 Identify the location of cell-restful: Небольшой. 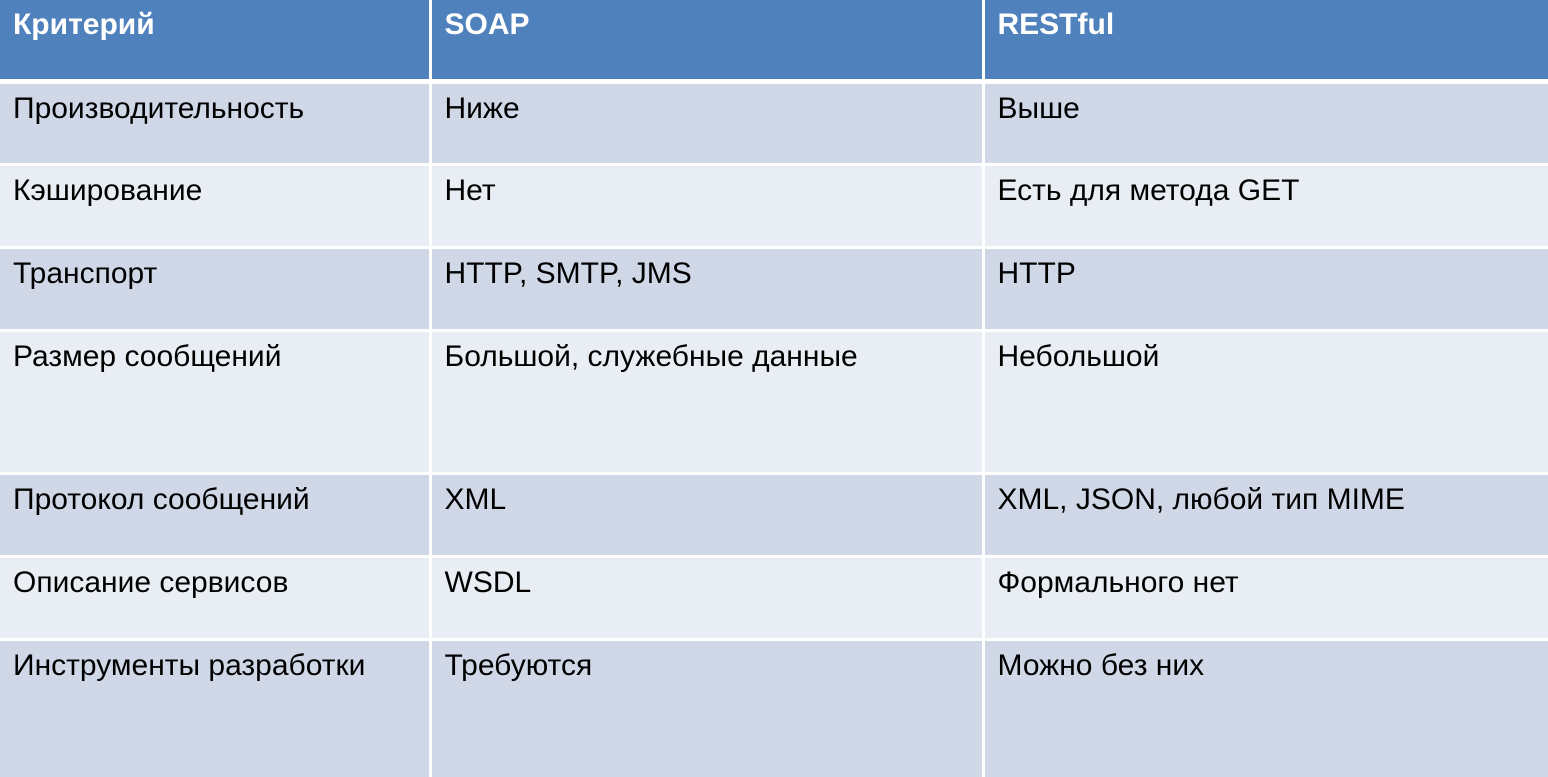
(1265, 402).